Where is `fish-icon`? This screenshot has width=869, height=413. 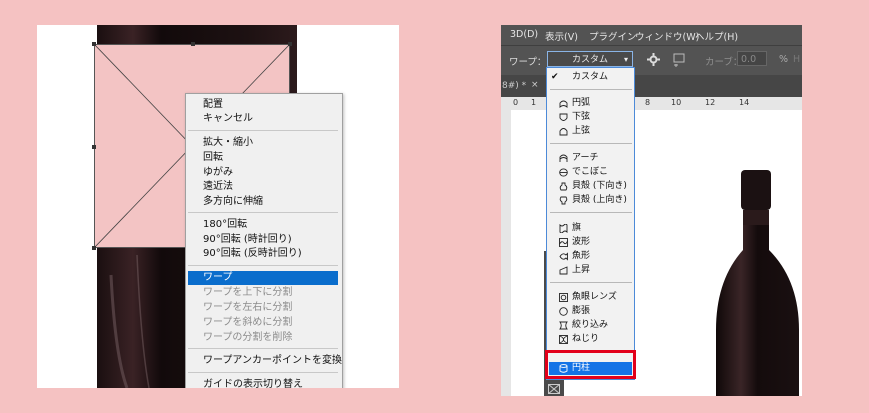
fish-icon is located at coordinates (563, 256).